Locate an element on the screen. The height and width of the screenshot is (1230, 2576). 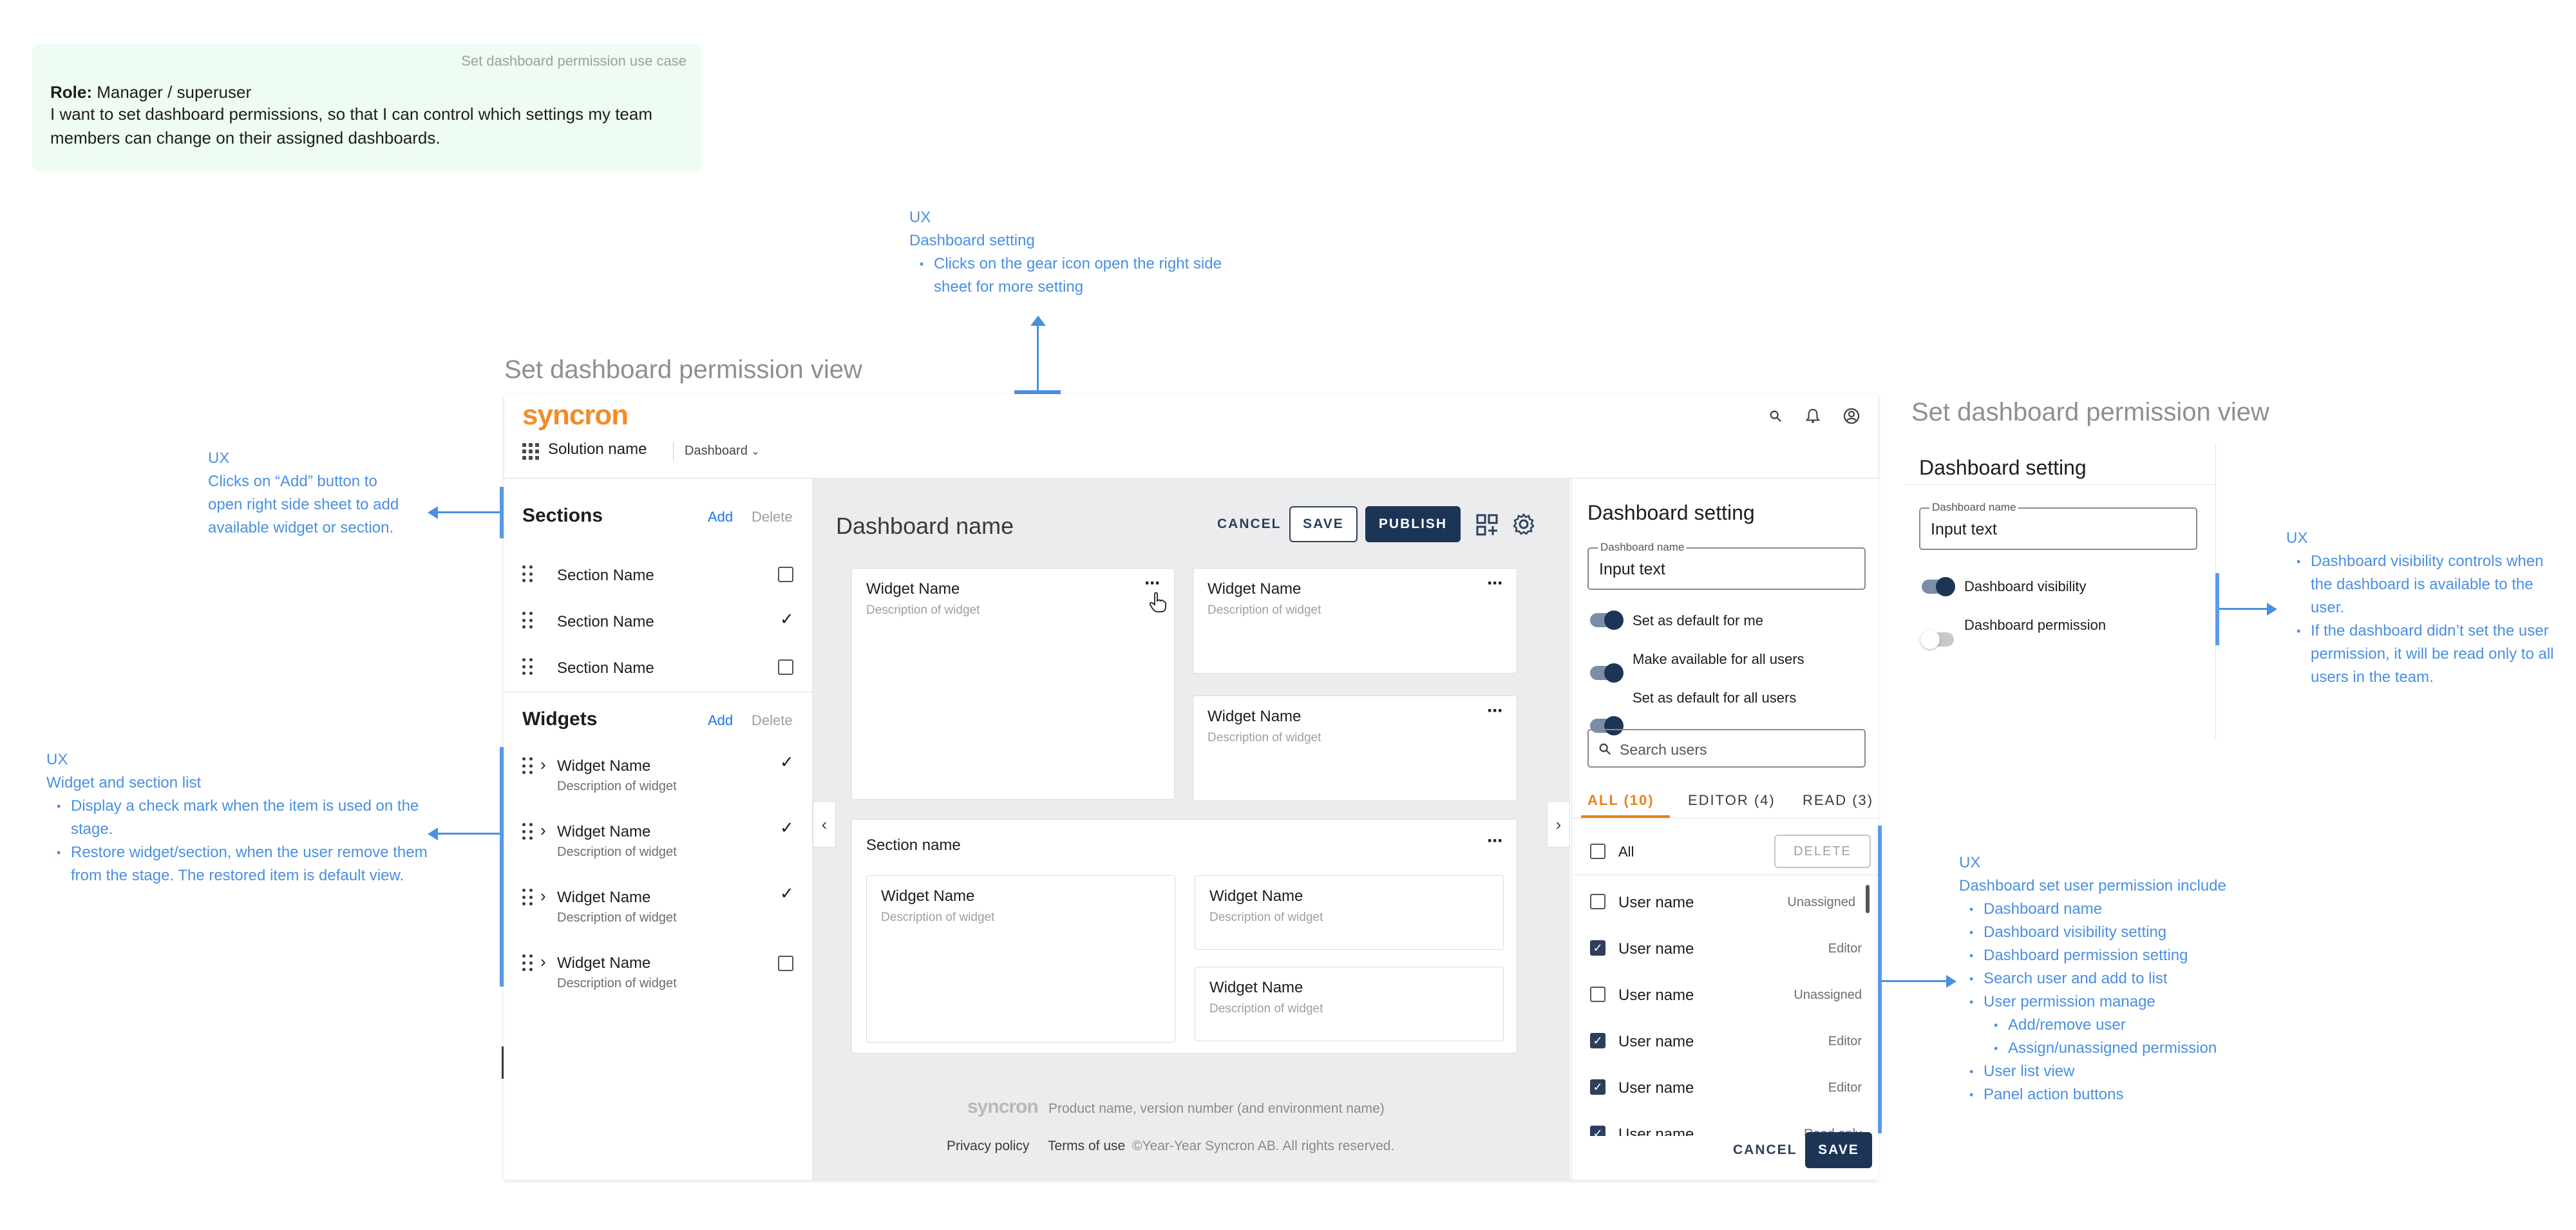
note-tag: UX is located at coordinates (57, 759).